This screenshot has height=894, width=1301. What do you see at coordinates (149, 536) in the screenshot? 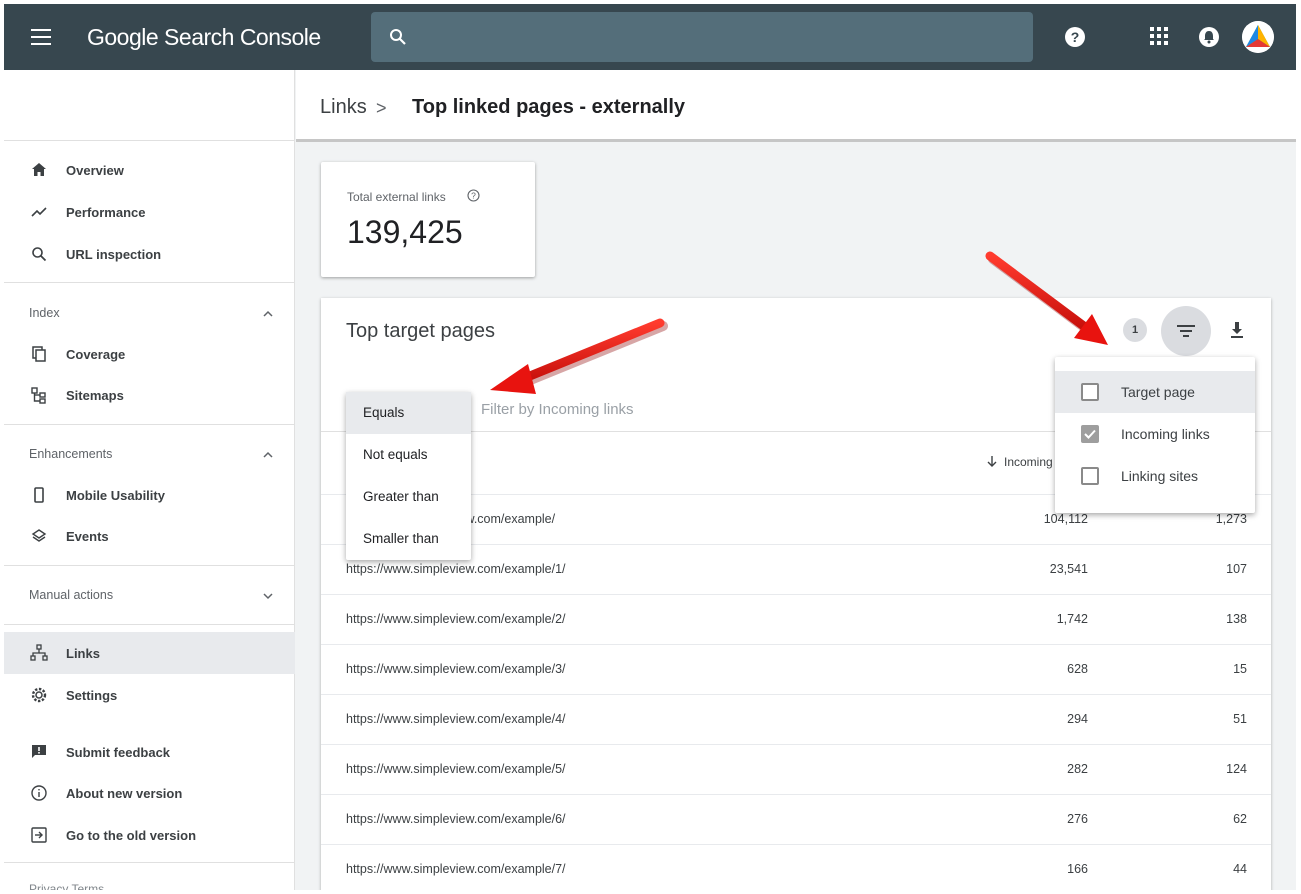
I see `sidebar-item-events: Events` at bounding box center [149, 536].